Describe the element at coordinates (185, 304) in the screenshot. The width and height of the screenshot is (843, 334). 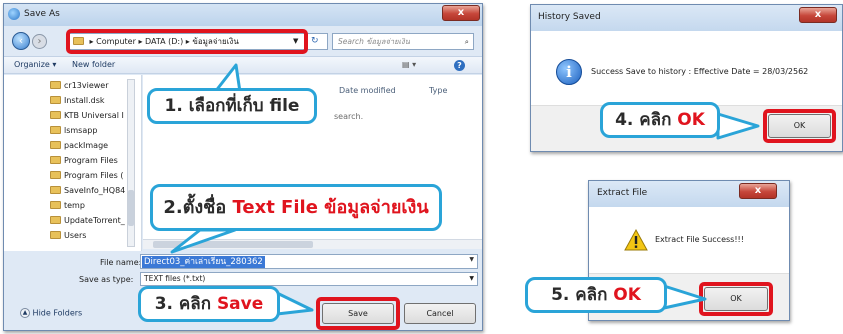
I see `callout-step-3-text: 3. คลิก` at that location.